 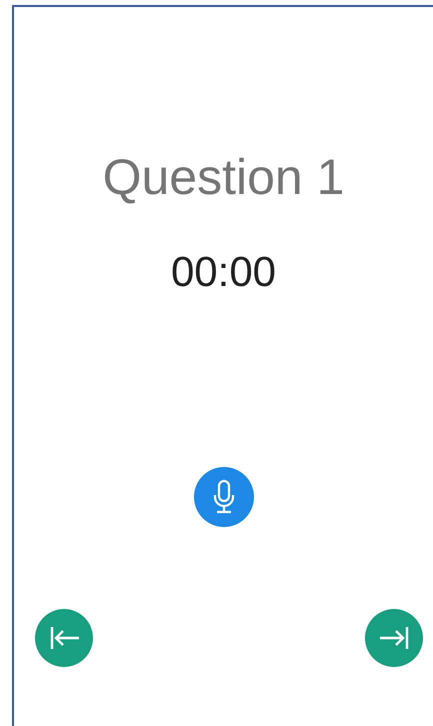 What do you see at coordinates (224, 272) in the screenshot?
I see `timer: 00:00` at bounding box center [224, 272].